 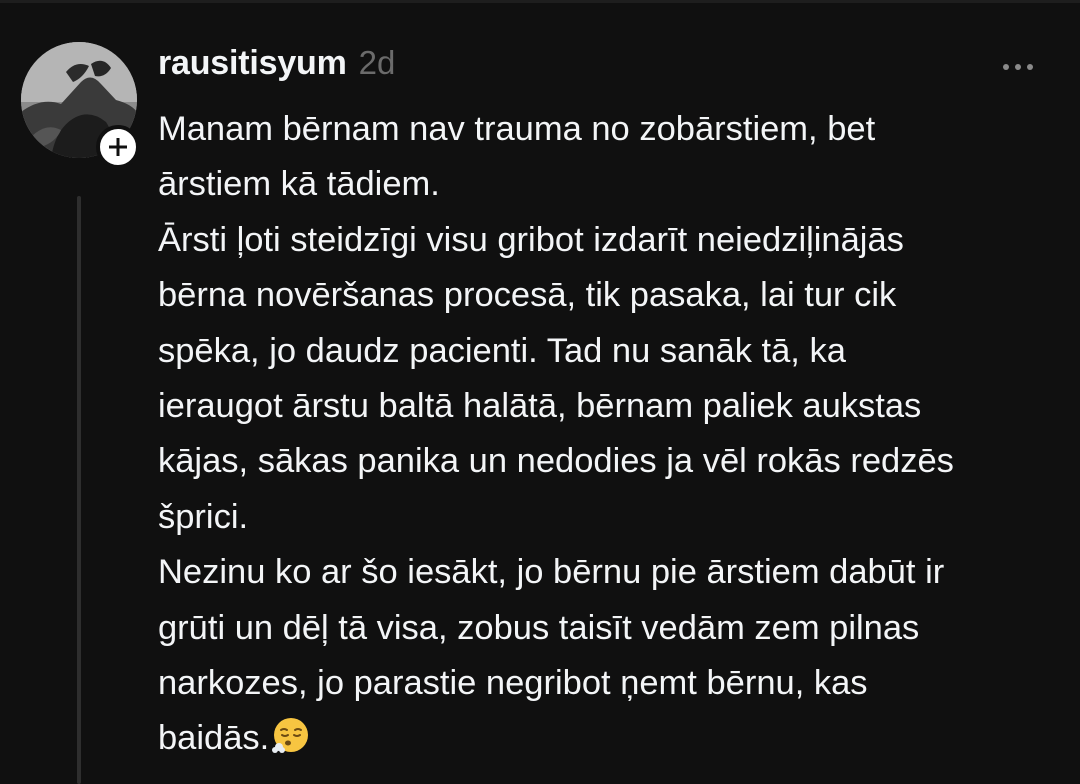 I want to click on face-exhaling-emoji, so click(x=291, y=743).